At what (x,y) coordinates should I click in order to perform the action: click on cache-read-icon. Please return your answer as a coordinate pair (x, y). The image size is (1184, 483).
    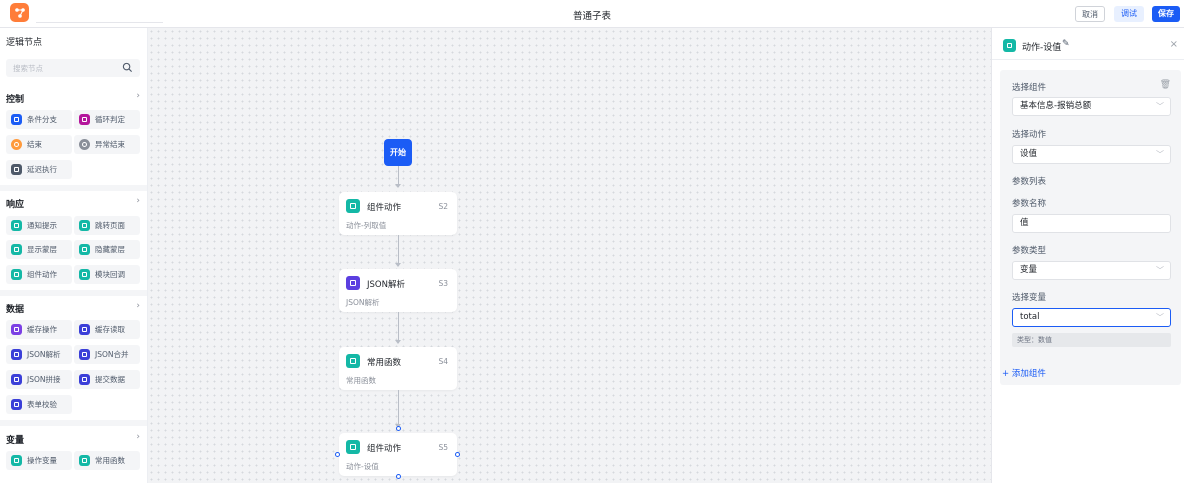
    Looking at the image, I should click on (84, 329).